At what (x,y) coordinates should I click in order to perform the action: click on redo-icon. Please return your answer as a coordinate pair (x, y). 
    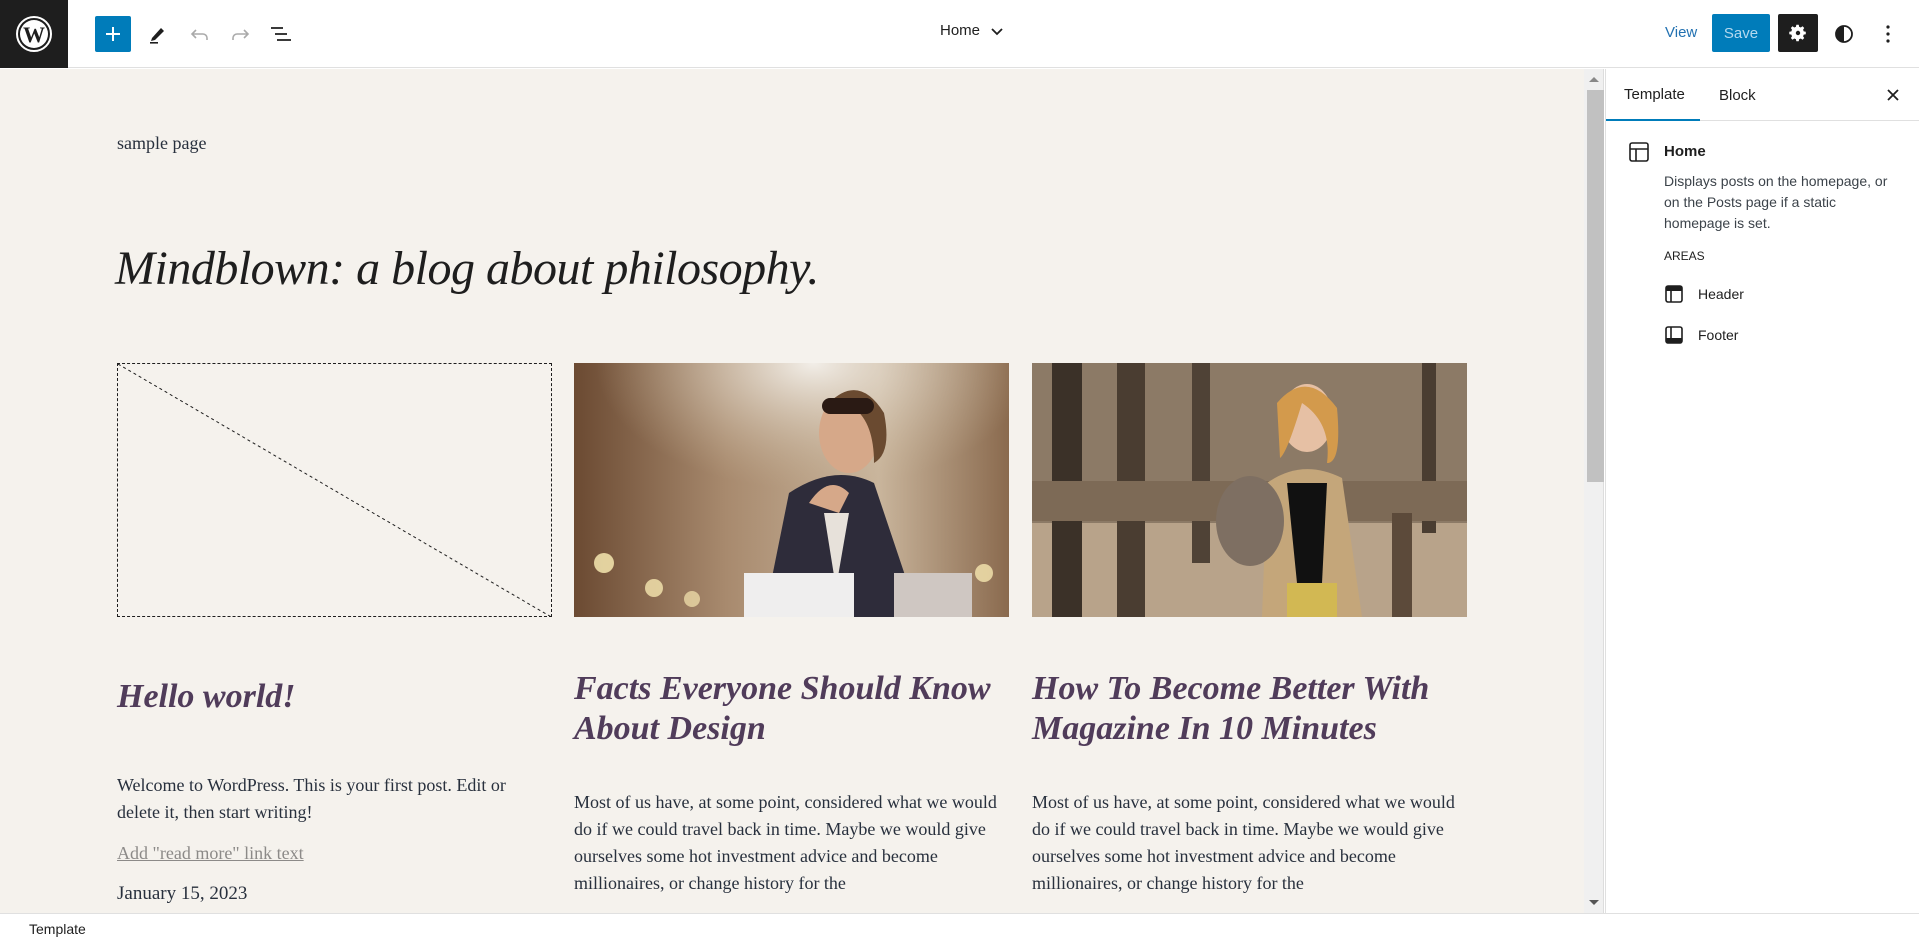
    Looking at the image, I should click on (241, 34).